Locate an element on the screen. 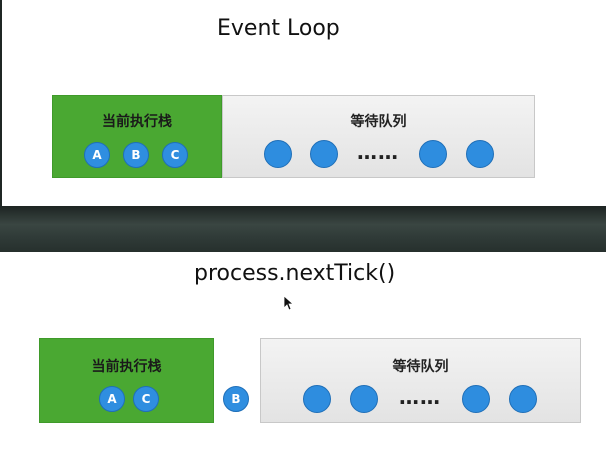 The height and width of the screenshot is (449, 606). call-stack-box: 当前执行栈 A C is located at coordinates (126, 380).